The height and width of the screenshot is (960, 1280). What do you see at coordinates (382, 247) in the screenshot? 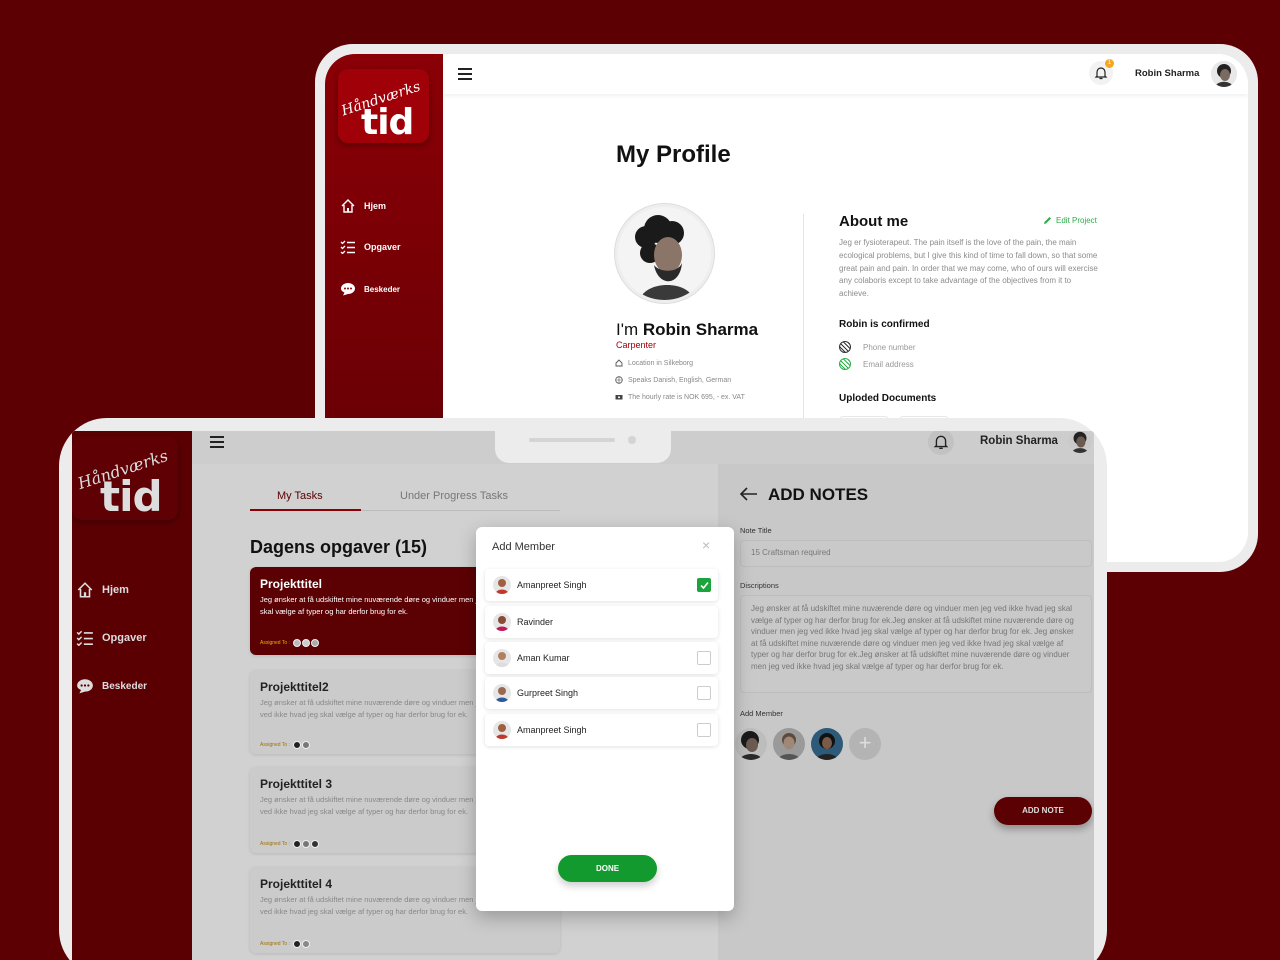
I see `nav-label: Opgaver` at bounding box center [382, 247].